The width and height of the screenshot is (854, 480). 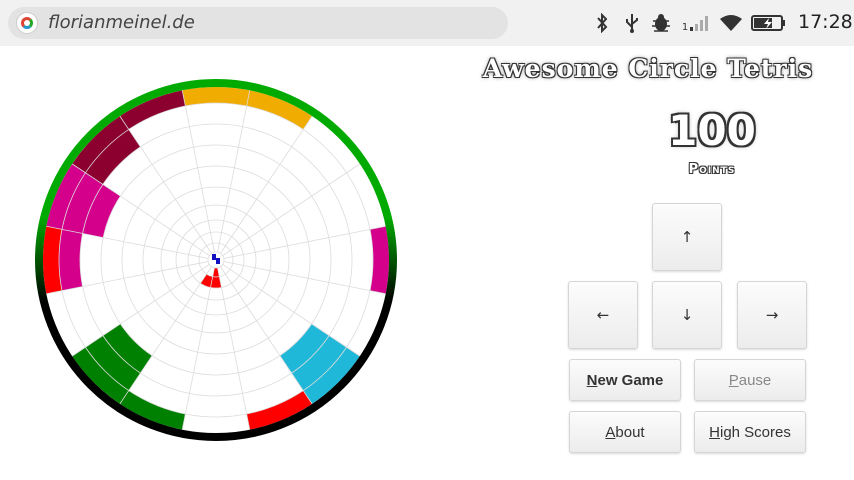 I want to click on arrow-left-icon: ←, so click(x=603, y=315).